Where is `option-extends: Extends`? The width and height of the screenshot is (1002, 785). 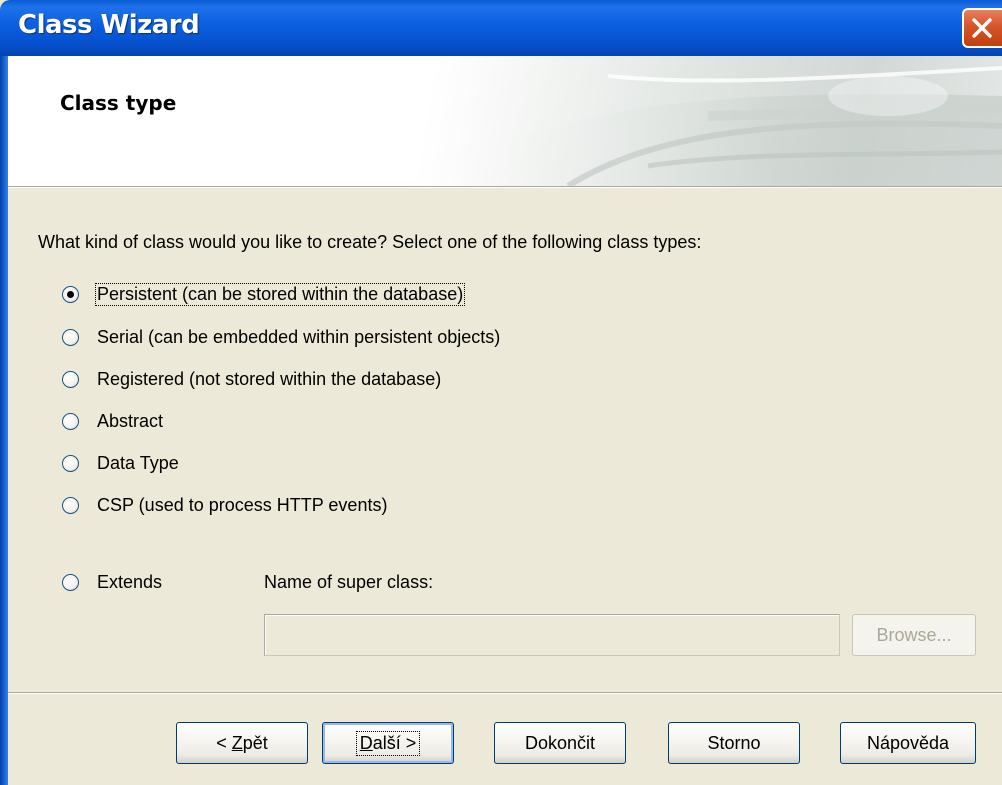 option-extends: Extends is located at coordinates (112, 582).